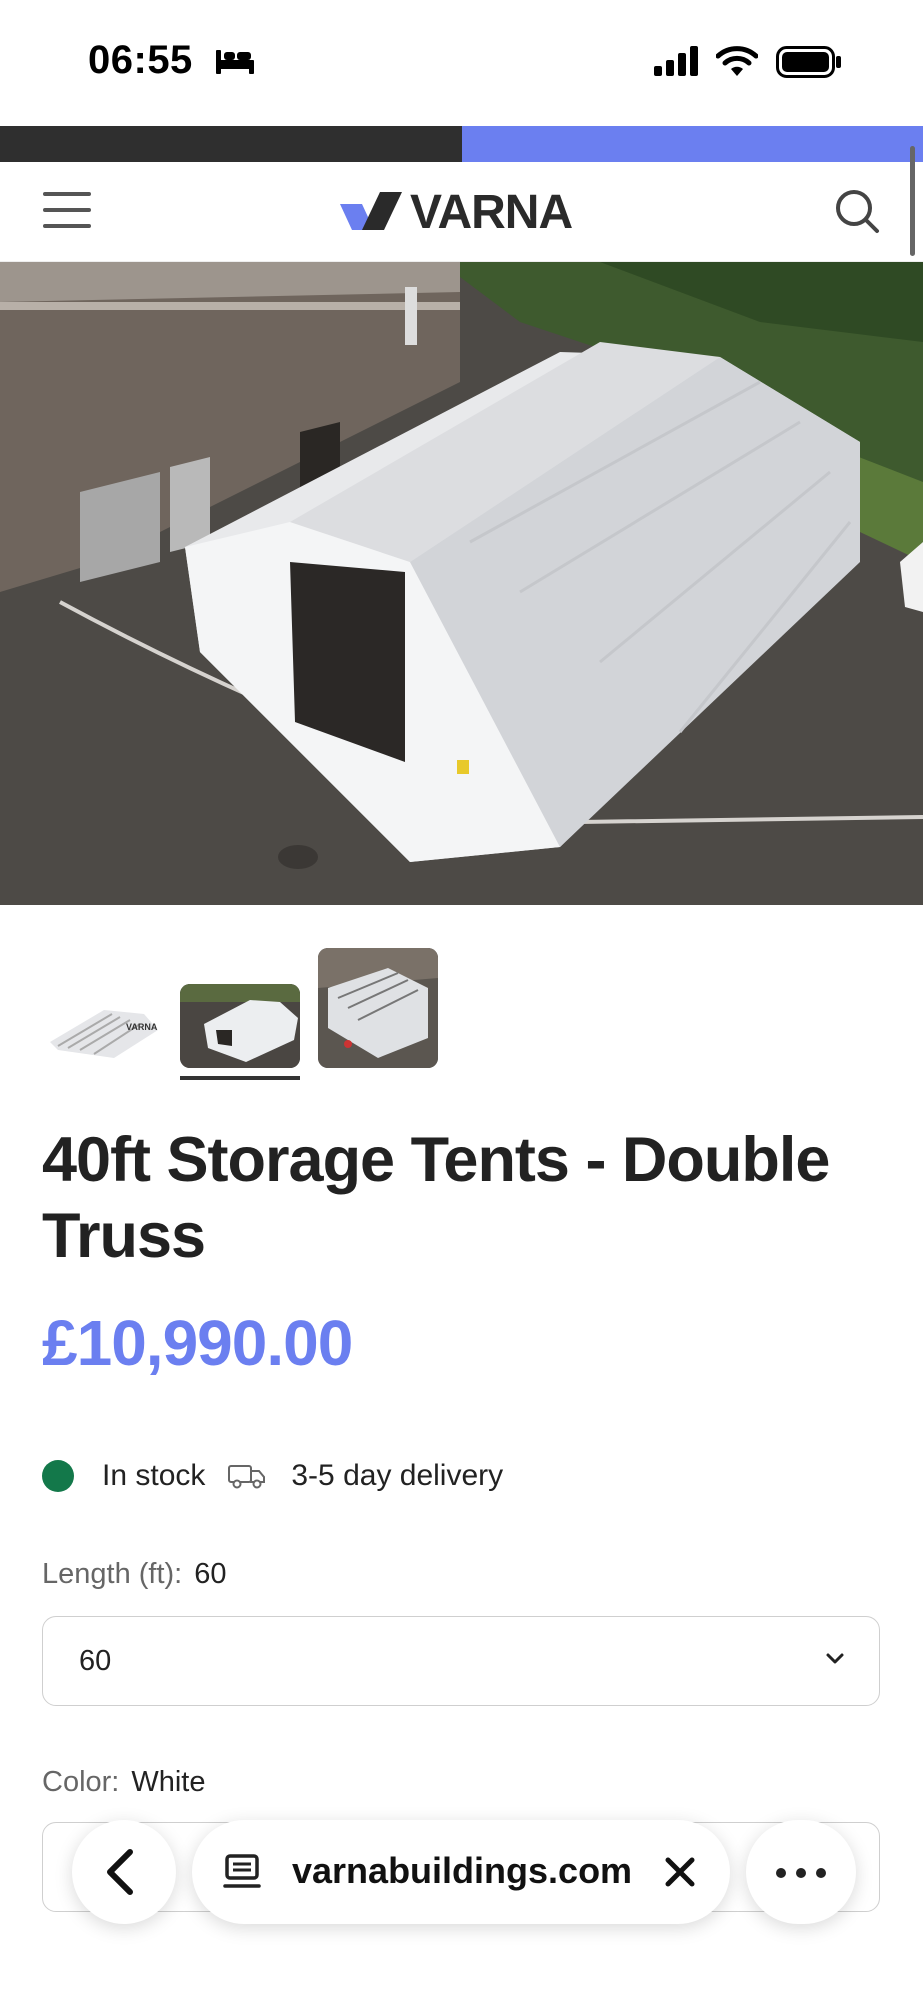 This screenshot has width=923, height=2000. What do you see at coordinates (112, 1574) in the screenshot?
I see `length-label-text: Length (ft):` at bounding box center [112, 1574].